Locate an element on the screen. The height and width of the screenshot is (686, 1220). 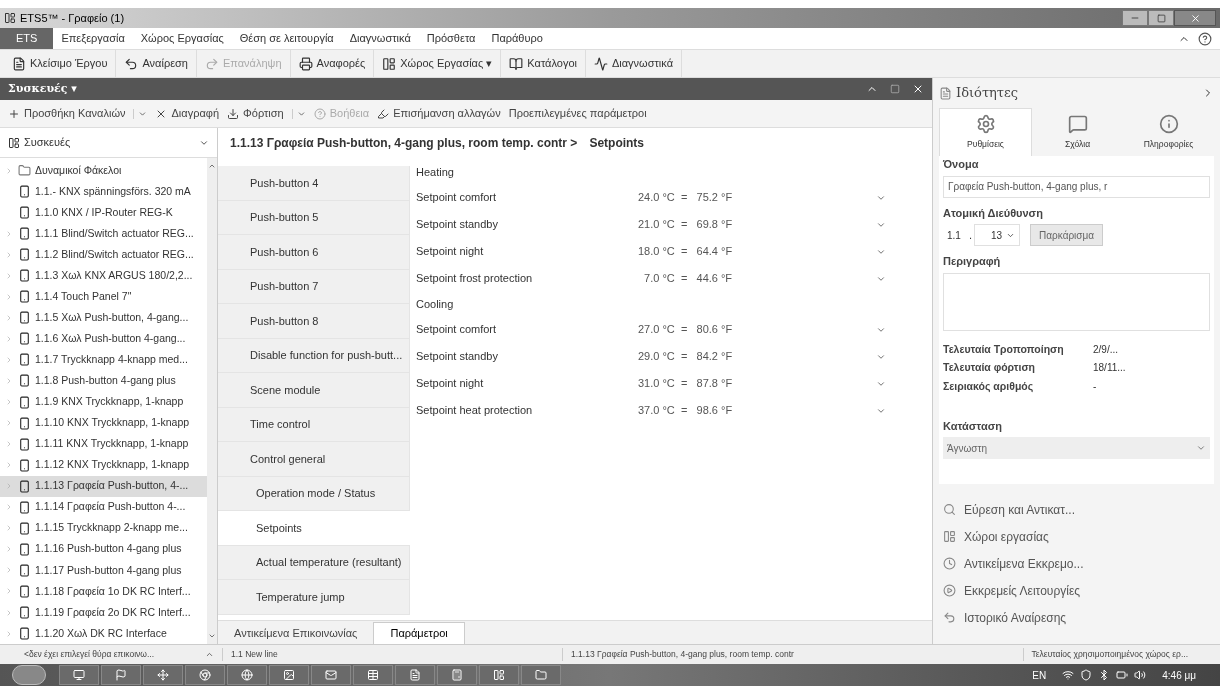
side-panel-link: Ιστορικό Αναίρεσης is located at coordinates (1076, 617).